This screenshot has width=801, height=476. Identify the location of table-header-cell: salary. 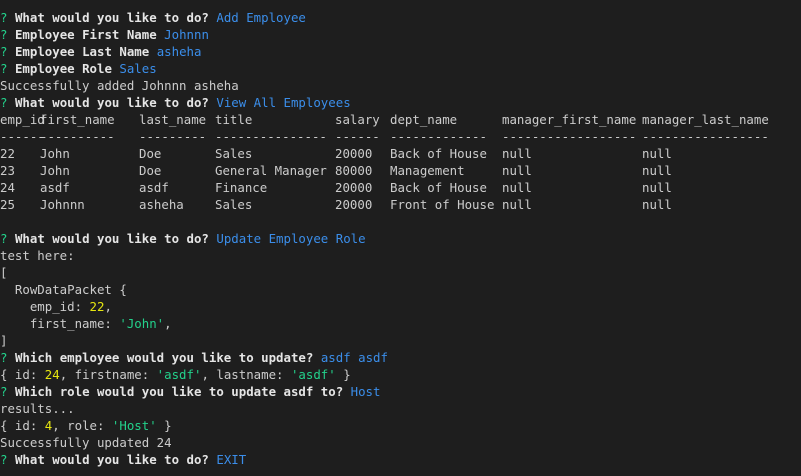
(357, 119).